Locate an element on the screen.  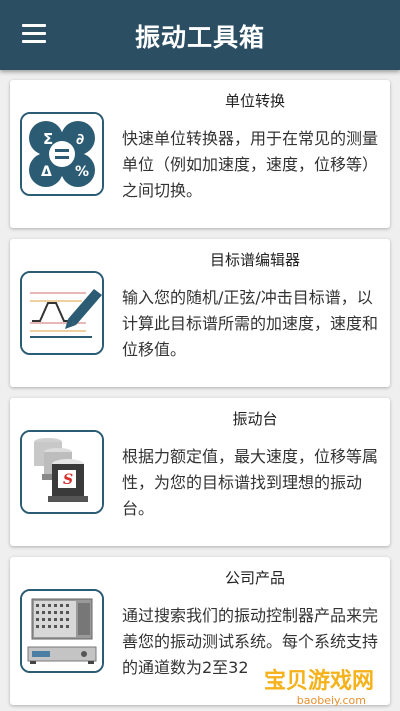
card-title: 目标谱编辑器 is located at coordinates (254, 260).